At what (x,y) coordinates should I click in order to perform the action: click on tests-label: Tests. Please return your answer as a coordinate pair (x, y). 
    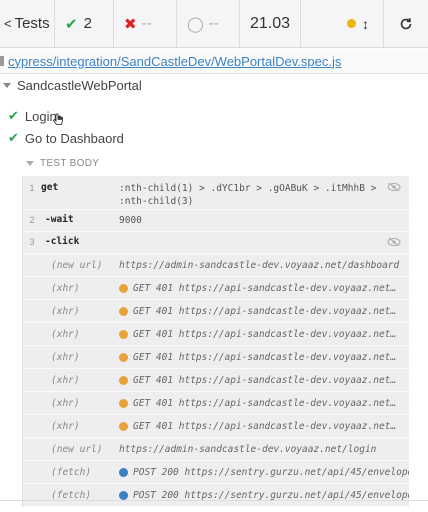
    Looking at the image, I should click on (32, 23).